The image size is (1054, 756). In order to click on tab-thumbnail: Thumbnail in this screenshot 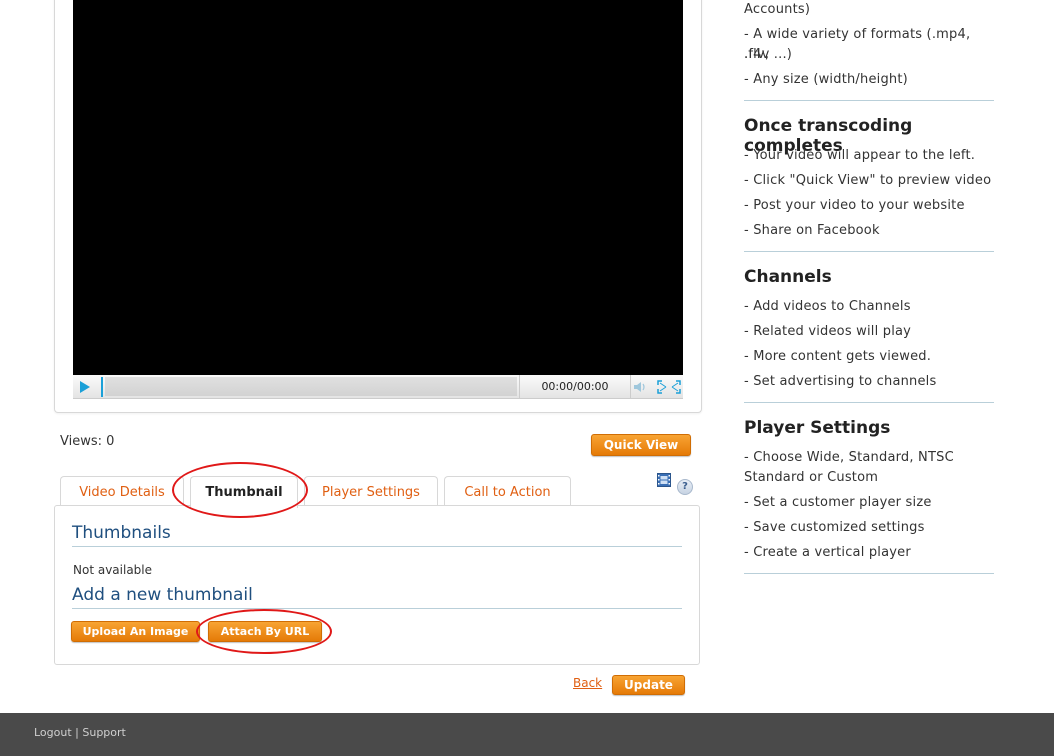, I will do `click(244, 492)`.